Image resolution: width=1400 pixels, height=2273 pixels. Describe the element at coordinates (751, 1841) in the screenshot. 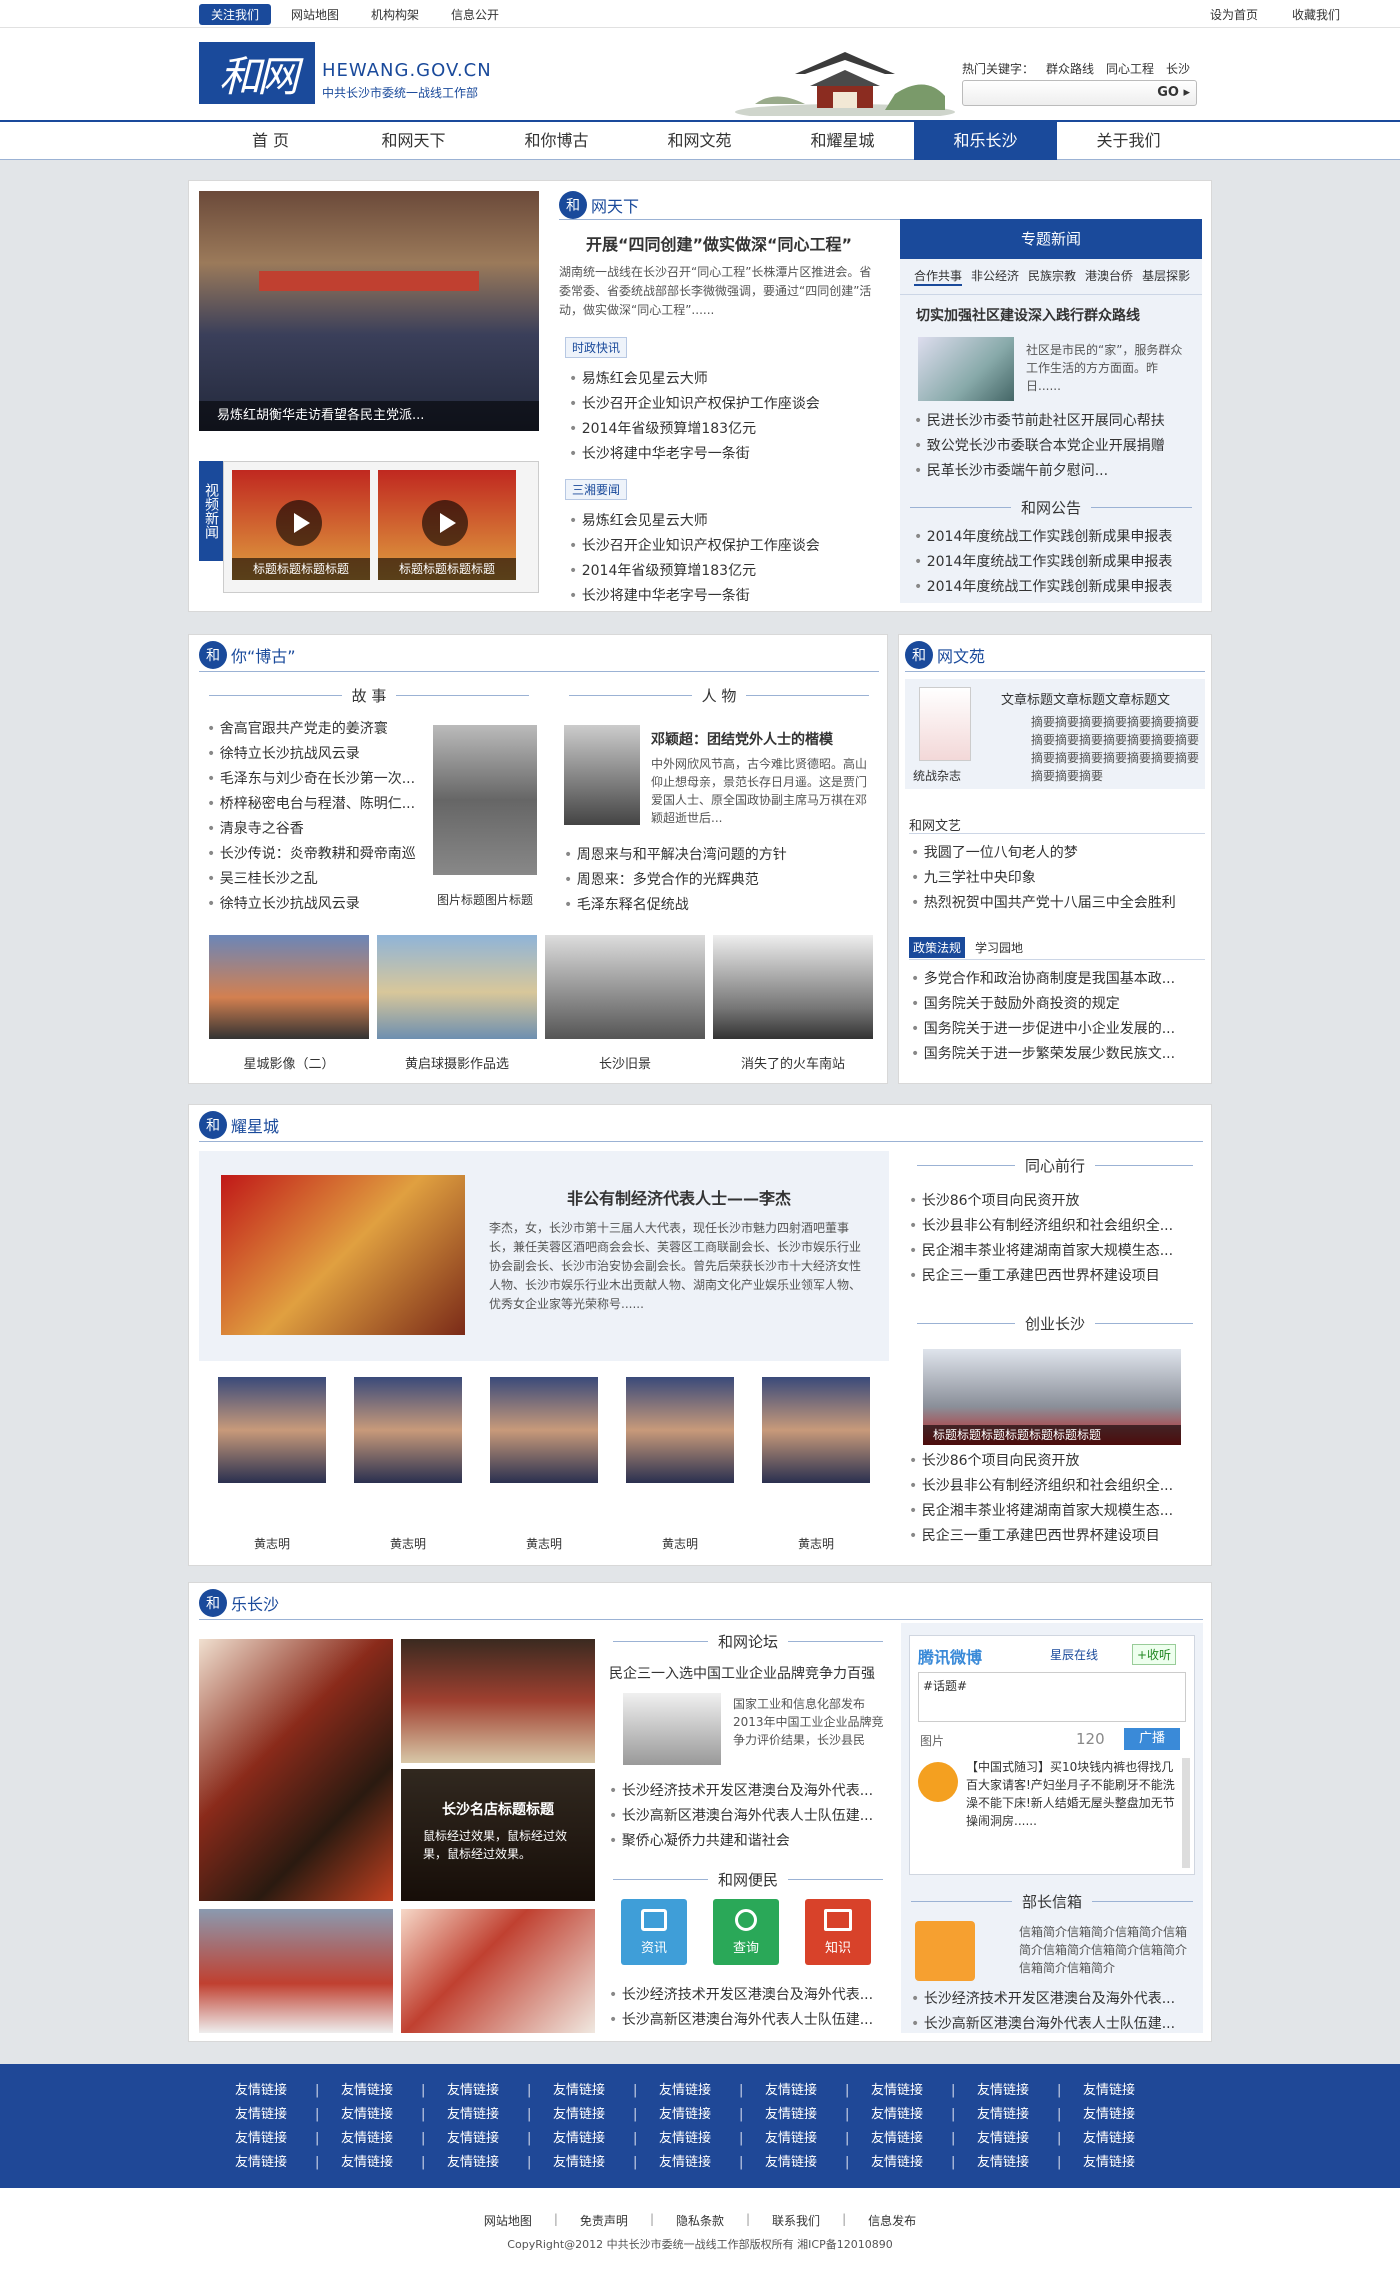

I see `list-item: 聚侨心凝侨力共建和谐社会` at that location.